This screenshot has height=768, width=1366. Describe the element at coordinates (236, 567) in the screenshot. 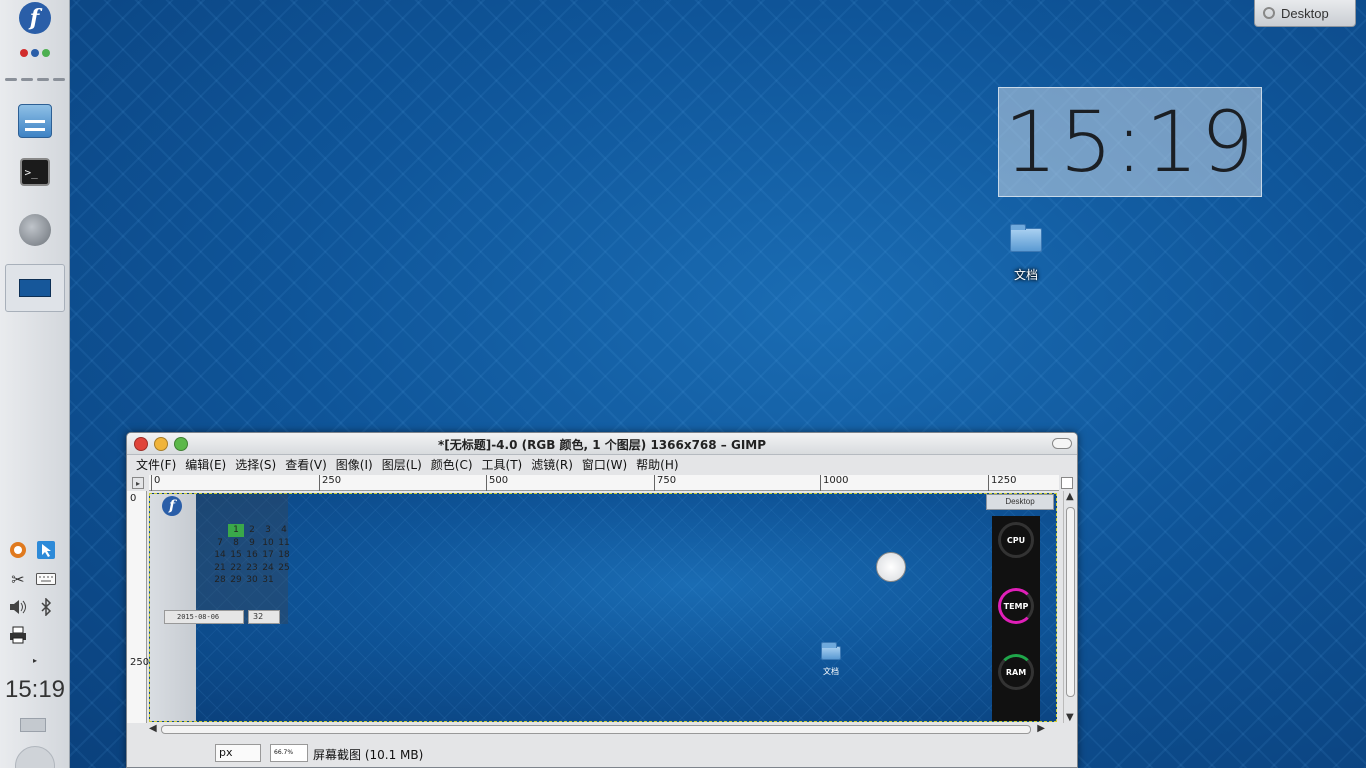

I see `calendar-day: 22` at that location.